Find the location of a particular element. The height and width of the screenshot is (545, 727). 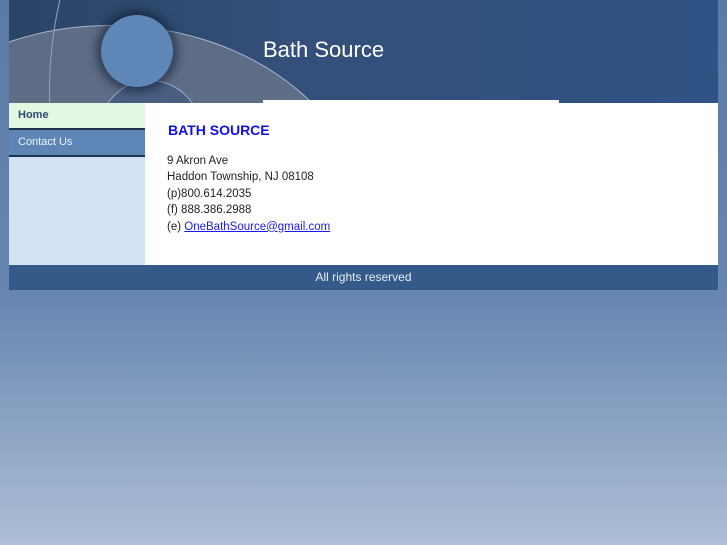

site-title: Bath Source is located at coordinates (324, 49).